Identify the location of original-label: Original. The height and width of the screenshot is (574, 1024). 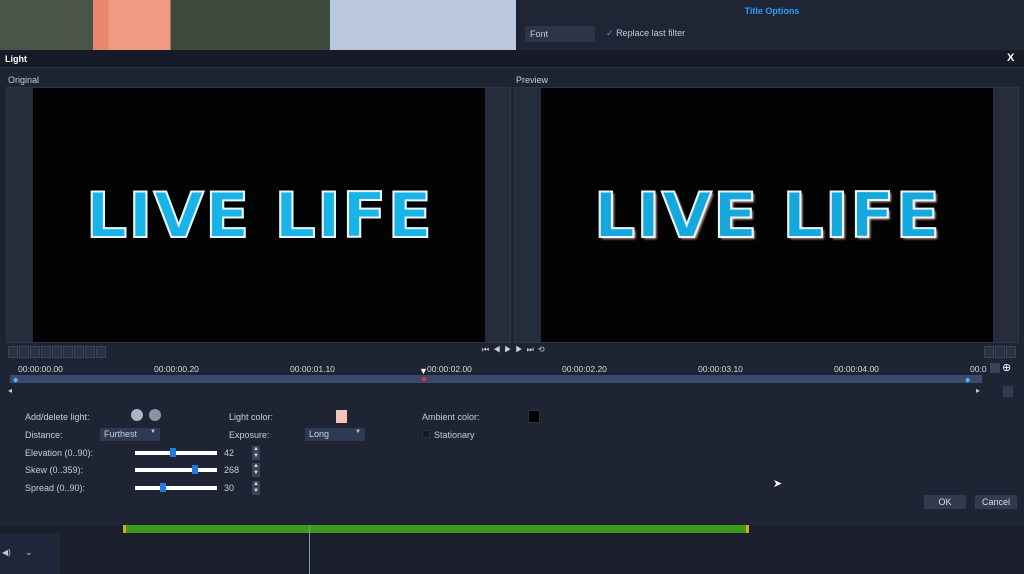
(24, 80).